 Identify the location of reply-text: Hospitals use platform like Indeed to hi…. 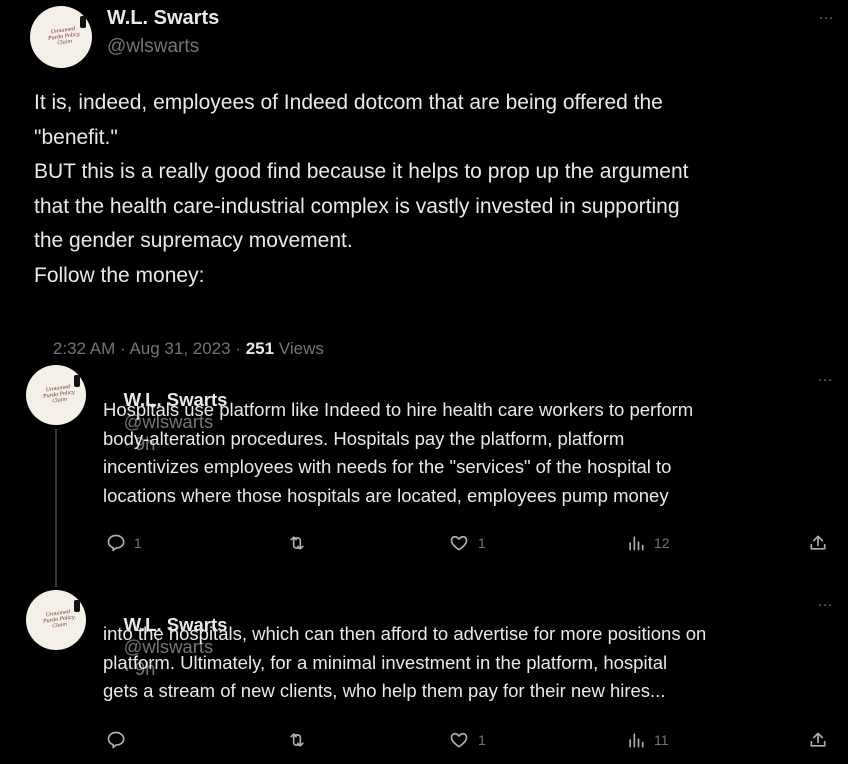
(398, 452).